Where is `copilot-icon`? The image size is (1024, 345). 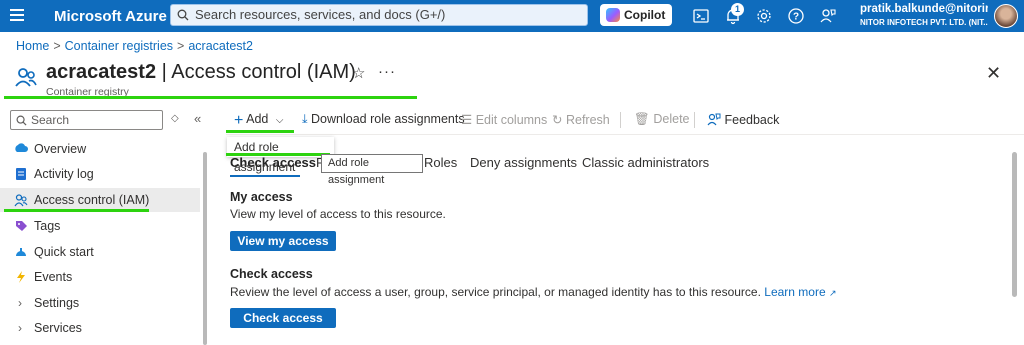
copilot-icon is located at coordinates (613, 15).